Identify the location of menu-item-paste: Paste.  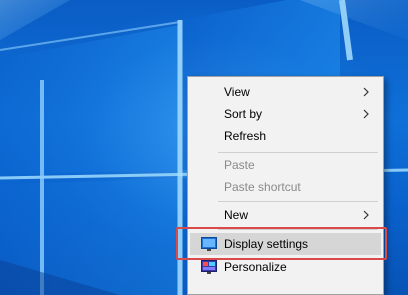
(285, 165).